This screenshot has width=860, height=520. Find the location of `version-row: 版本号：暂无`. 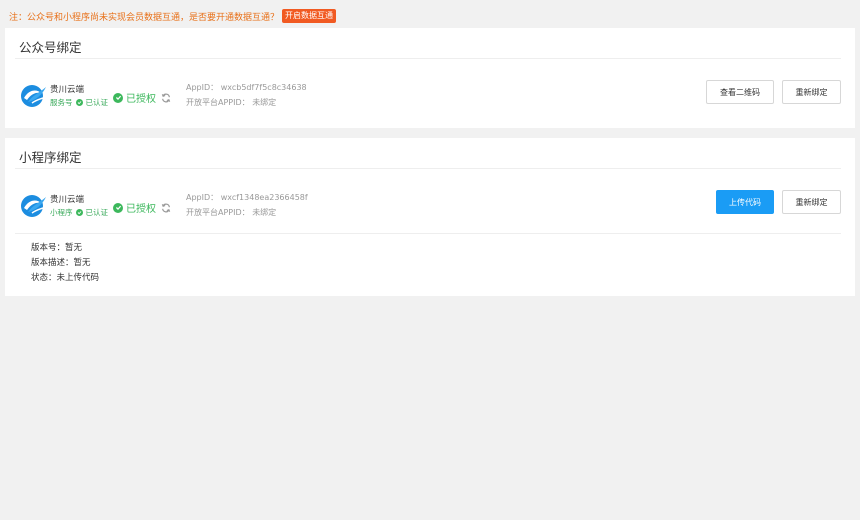

version-row: 版本号：暂无 is located at coordinates (65, 248).